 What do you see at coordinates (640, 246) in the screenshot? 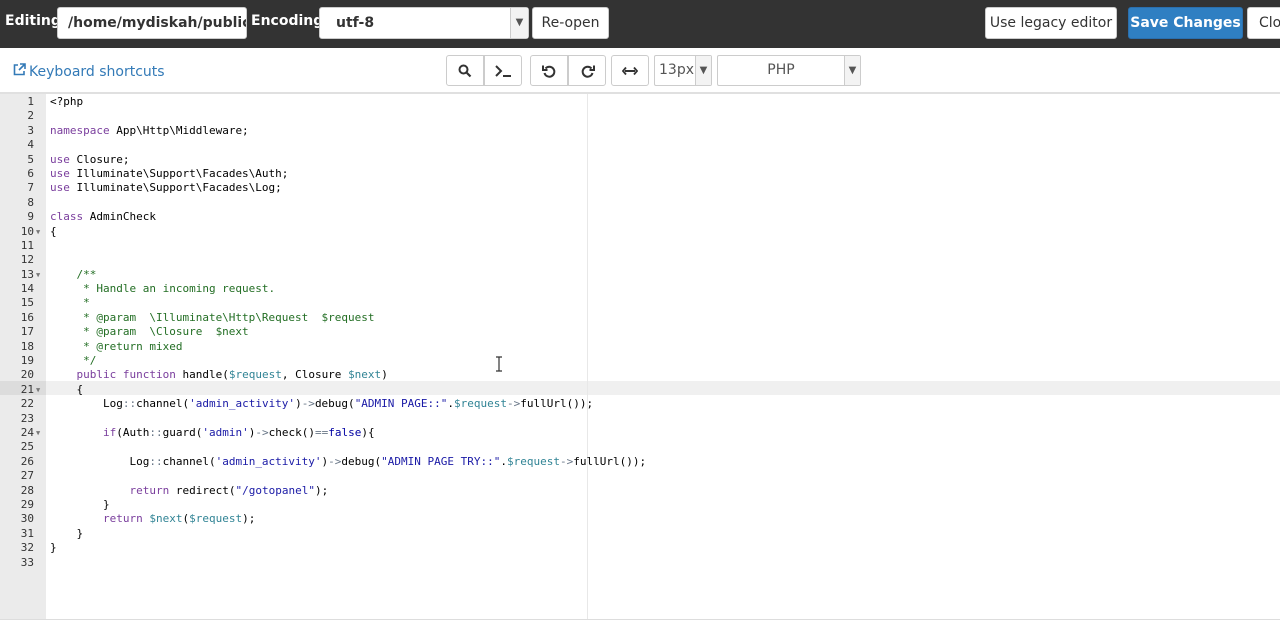
I see `code-line: 11` at bounding box center [640, 246].